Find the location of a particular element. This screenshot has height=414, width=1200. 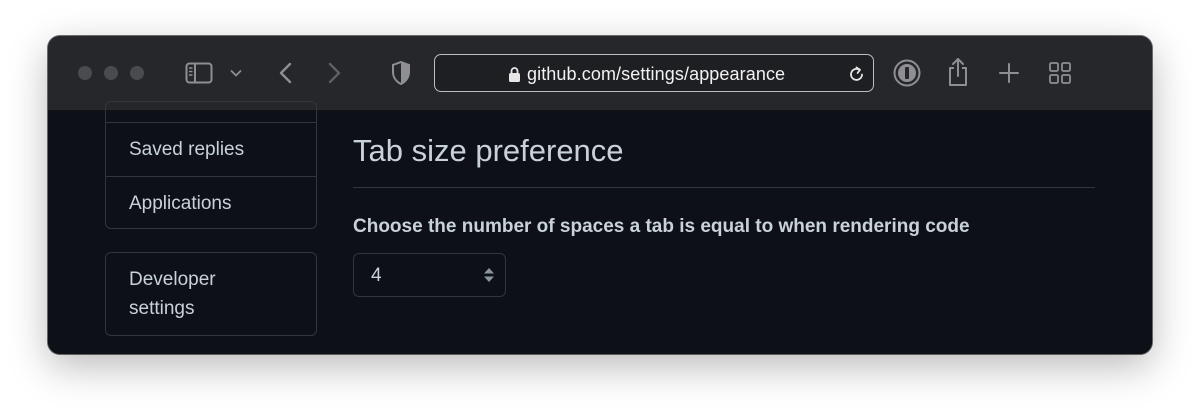

sidebar-icon is located at coordinates (199, 73).